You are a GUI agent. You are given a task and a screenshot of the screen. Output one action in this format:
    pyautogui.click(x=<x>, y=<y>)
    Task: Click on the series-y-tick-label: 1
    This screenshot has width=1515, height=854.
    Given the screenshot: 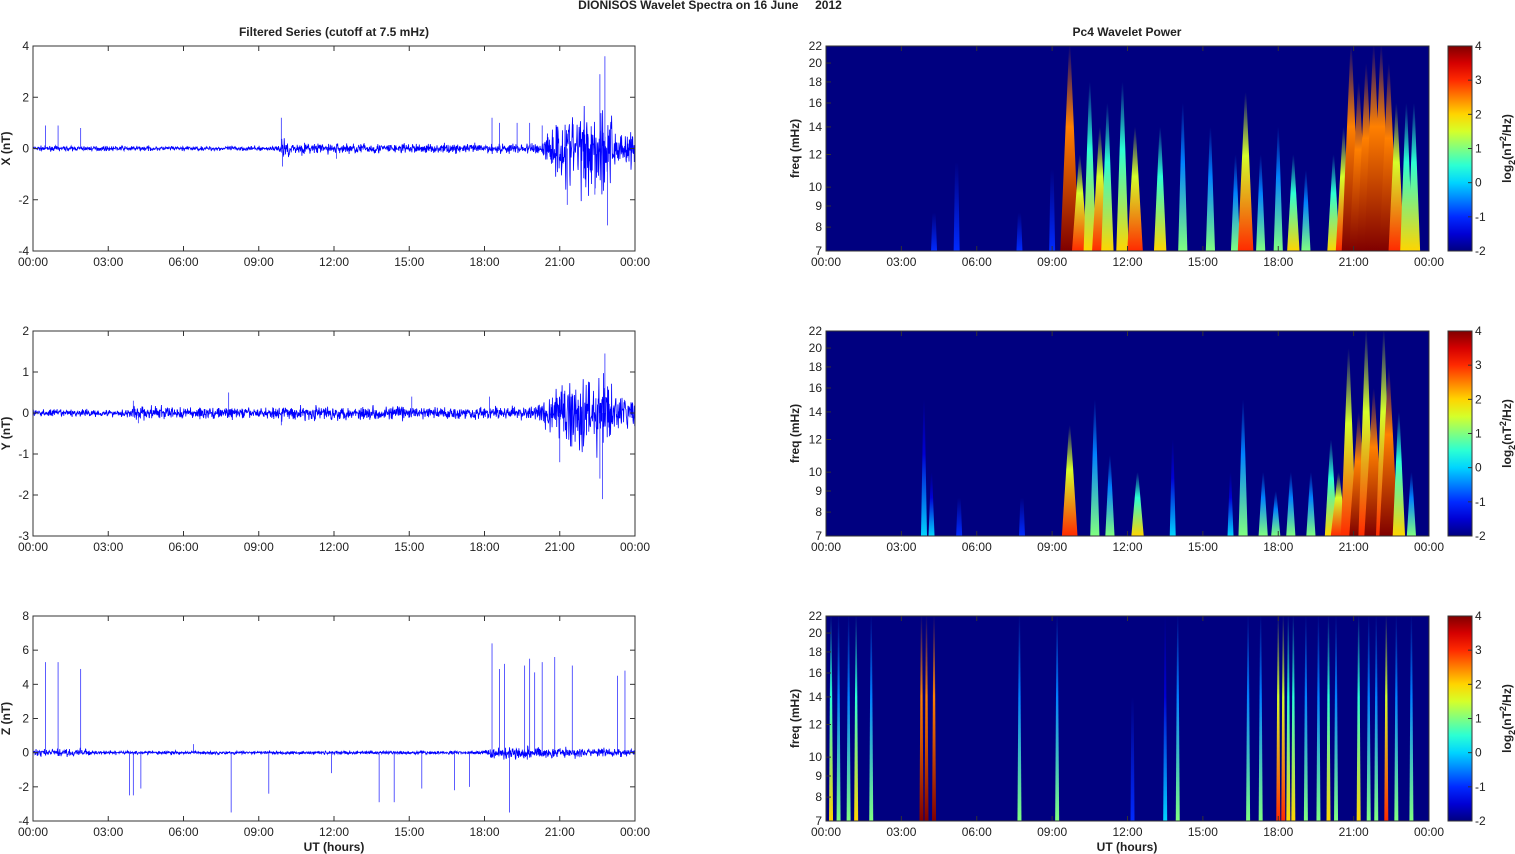 What is the action you would take?
    pyautogui.click(x=25, y=372)
    